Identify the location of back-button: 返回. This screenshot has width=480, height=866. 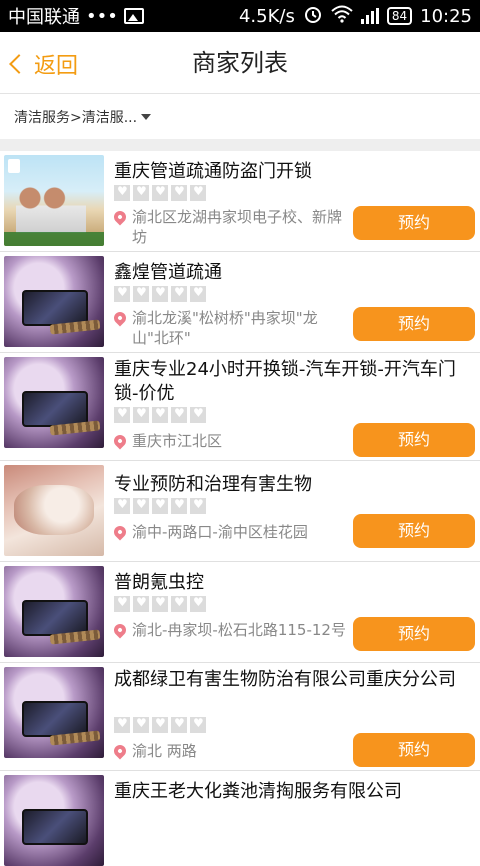
(43, 64).